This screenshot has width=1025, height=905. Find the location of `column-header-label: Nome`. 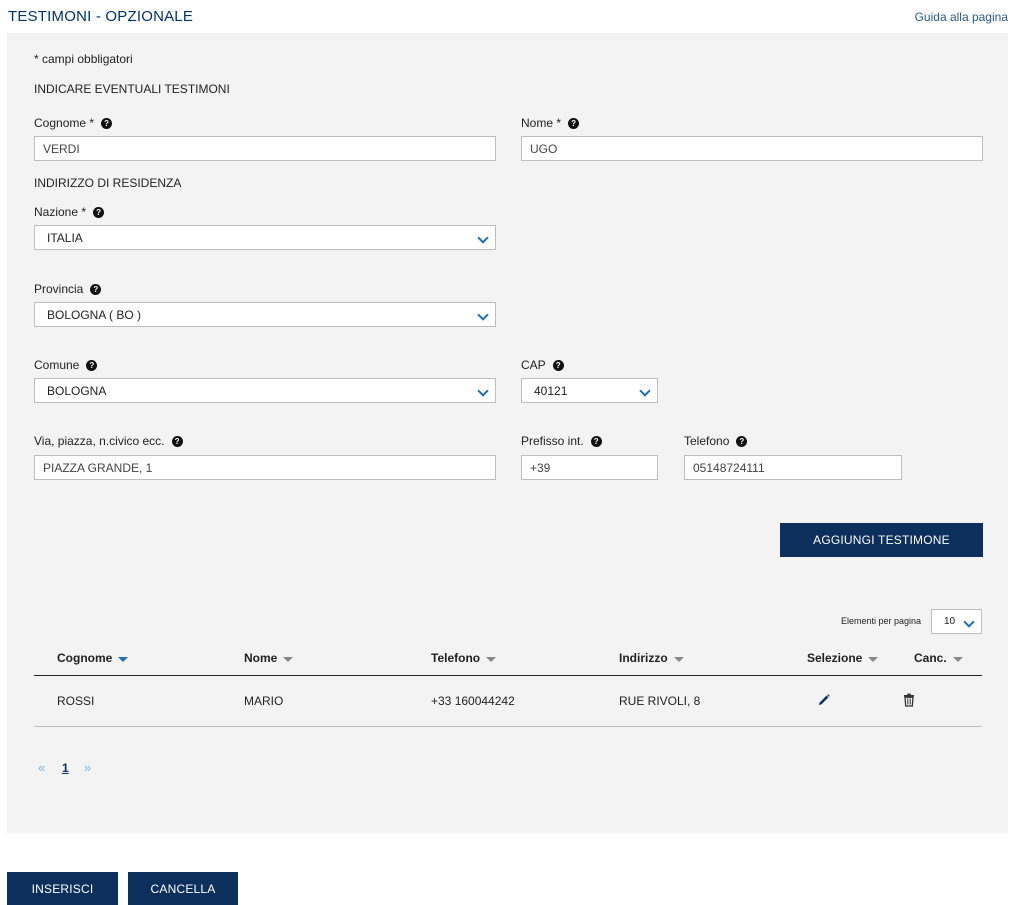

column-header-label: Nome is located at coordinates (261, 658).